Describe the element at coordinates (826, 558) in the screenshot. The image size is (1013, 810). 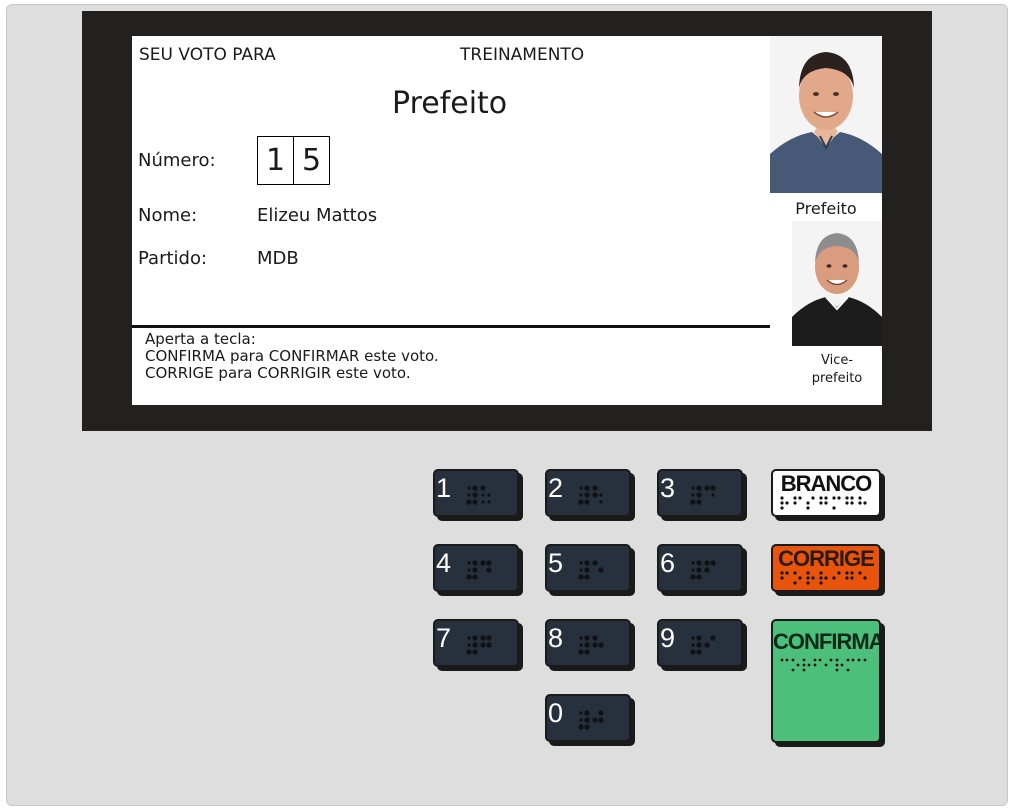
I see `corrige-label: CORRIGE` at that location.